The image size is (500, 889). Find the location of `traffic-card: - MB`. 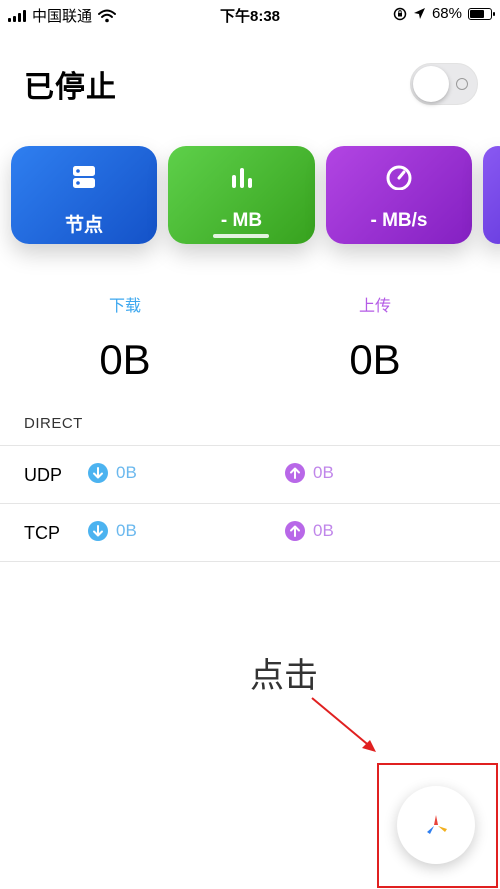

traffic-card: - MB is located at coordinates (241, 195).